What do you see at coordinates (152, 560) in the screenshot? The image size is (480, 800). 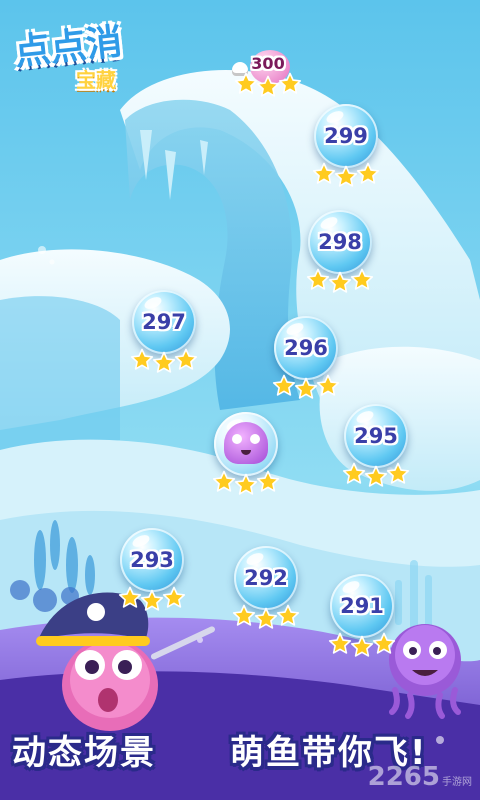 I see `level-number: 293` at bounding box center [152, 560].